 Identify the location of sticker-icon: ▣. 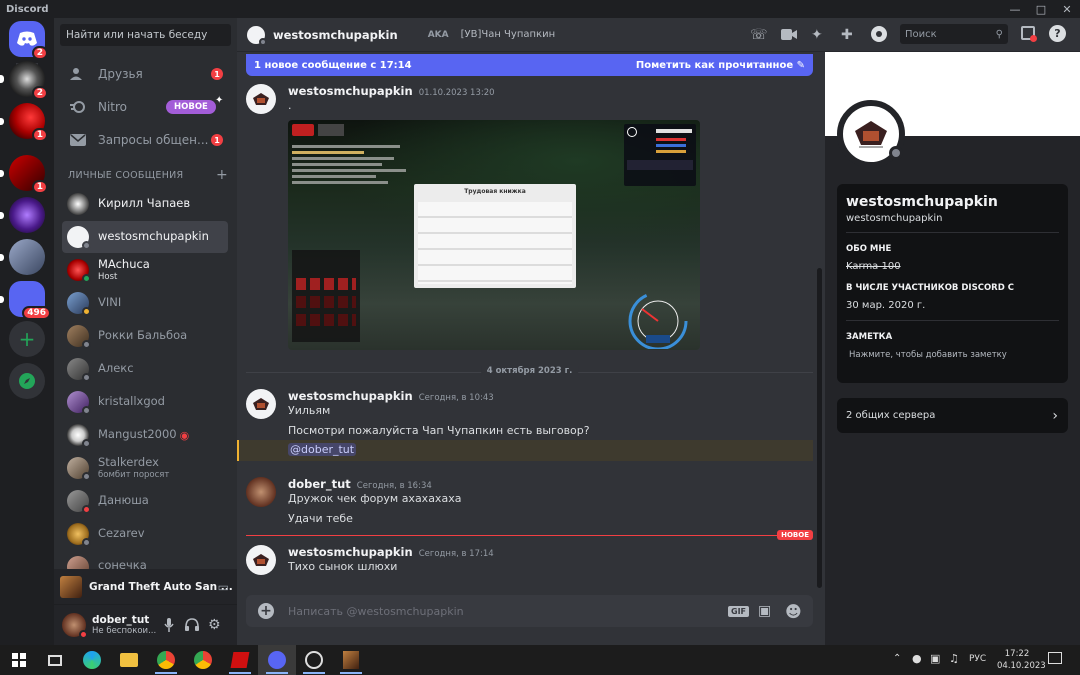
(764, 611).